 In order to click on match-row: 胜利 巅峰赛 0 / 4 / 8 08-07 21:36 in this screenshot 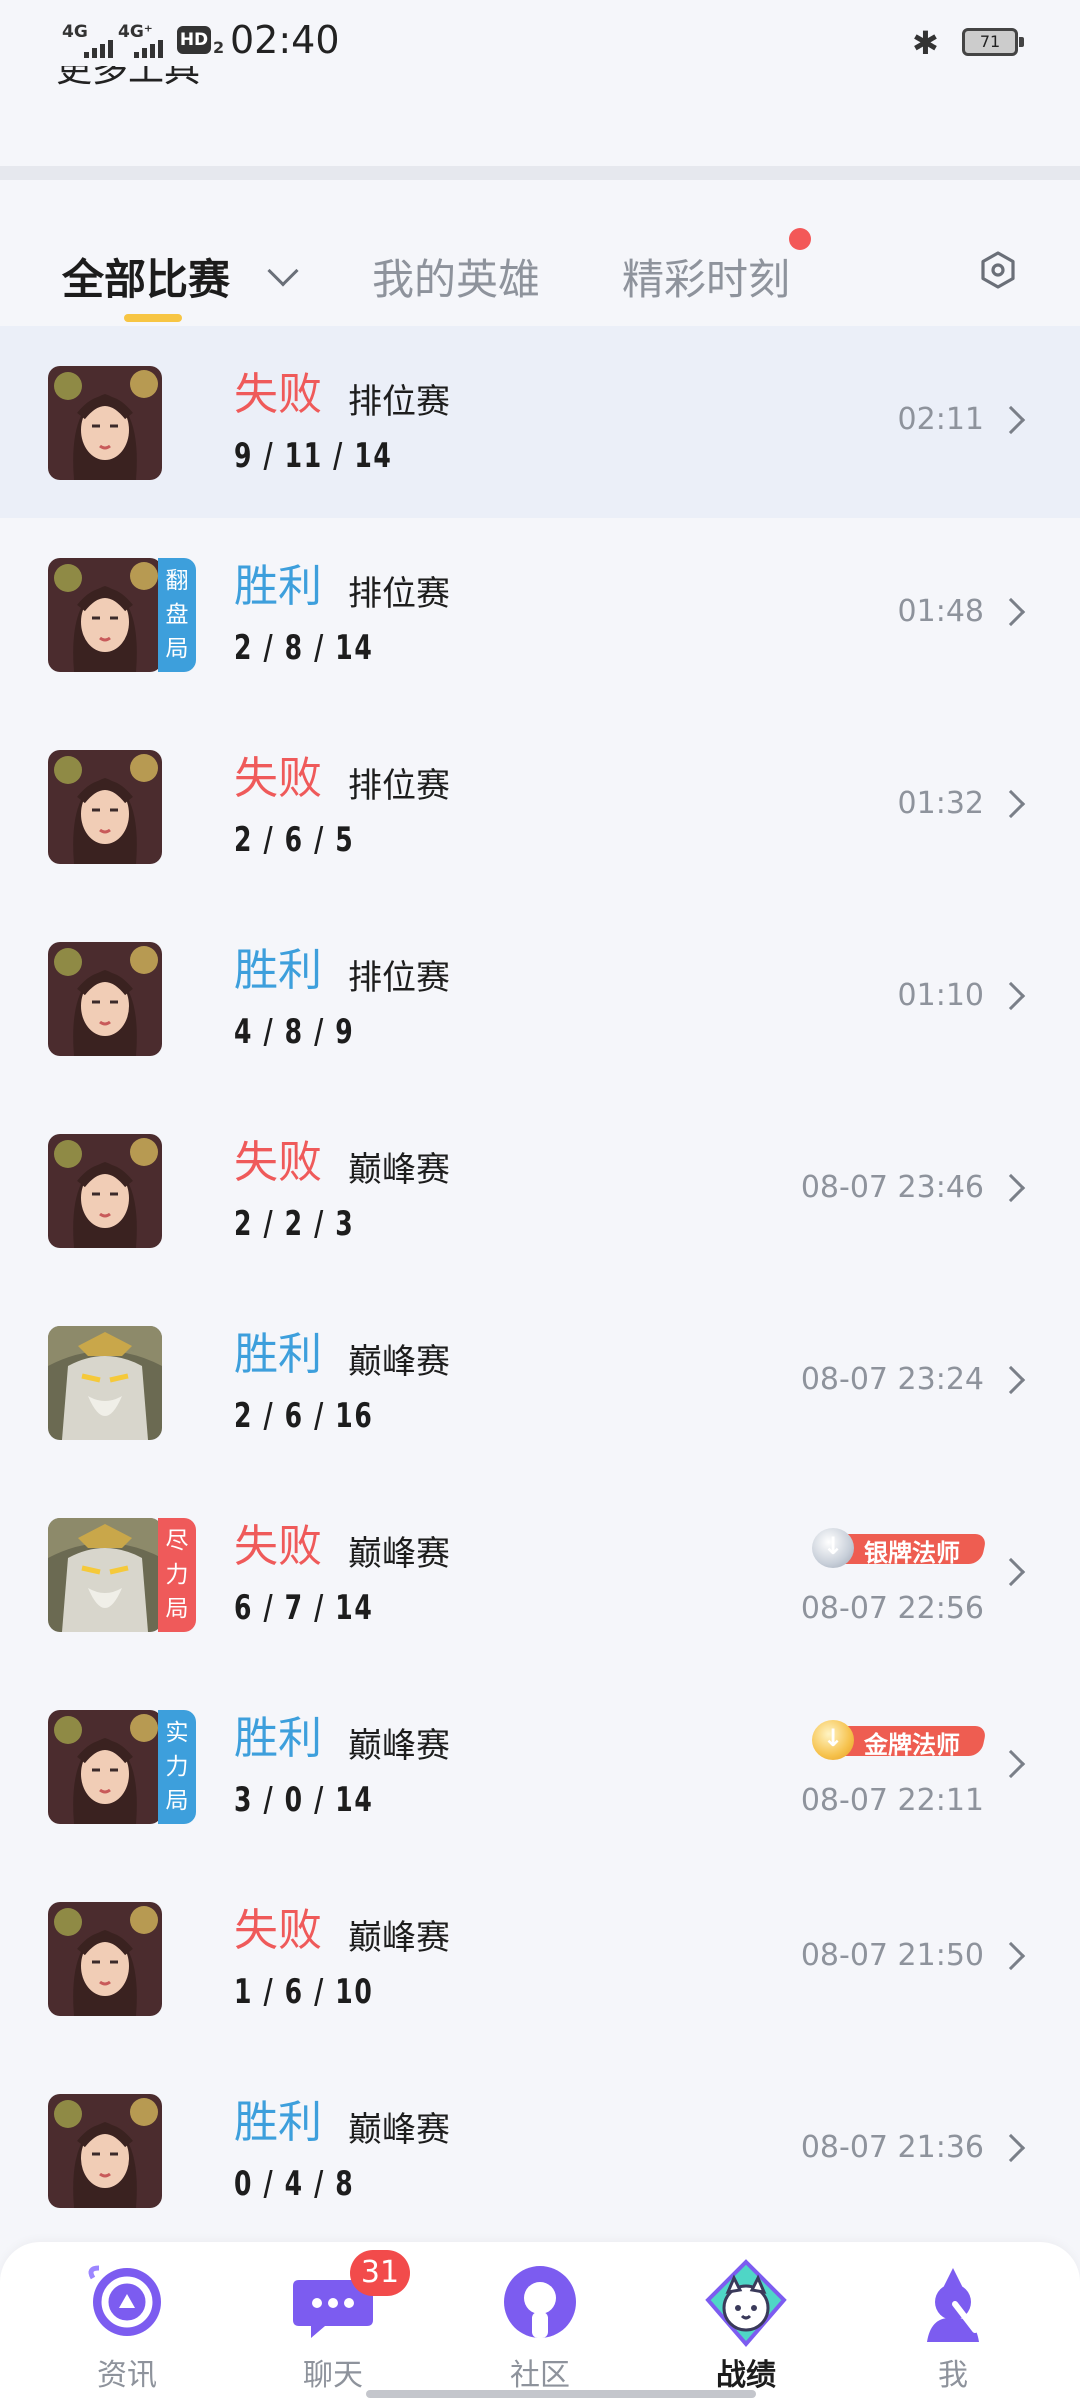, I will do `click(540, 2150)`.